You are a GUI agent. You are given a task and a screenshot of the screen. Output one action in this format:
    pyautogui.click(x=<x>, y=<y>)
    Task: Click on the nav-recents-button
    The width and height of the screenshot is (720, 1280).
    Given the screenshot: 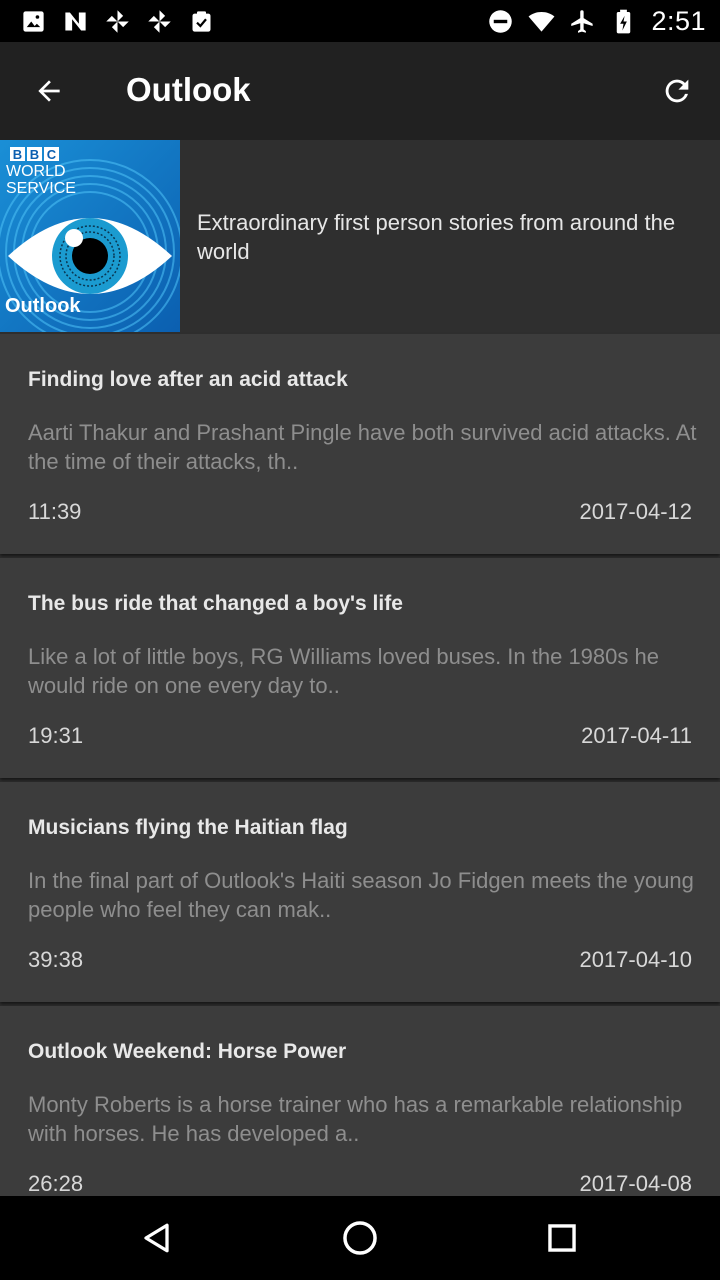 What is the action you would take?
    pyautogui.click(x=562, y=1238)
    